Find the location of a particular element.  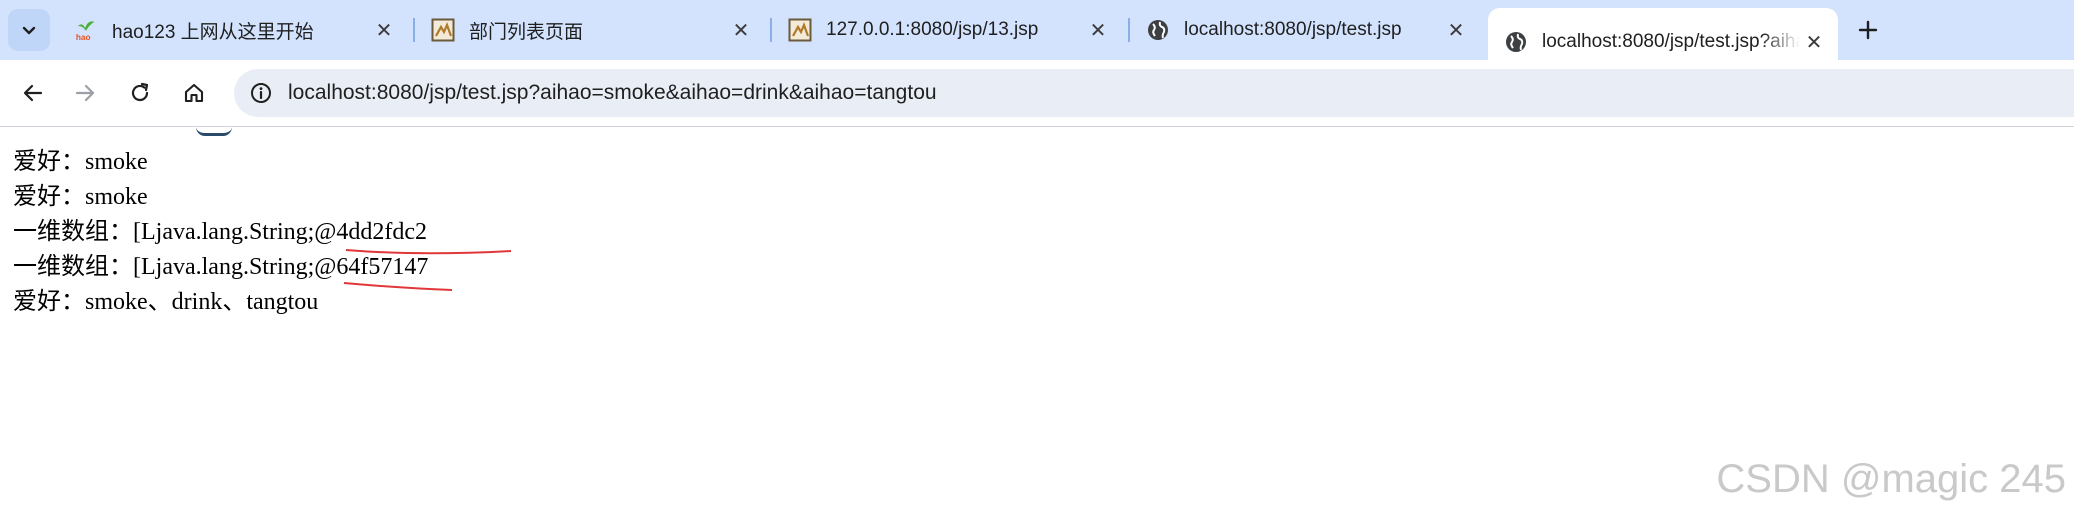

annotation-underlines is located at coordinates (427, 270).